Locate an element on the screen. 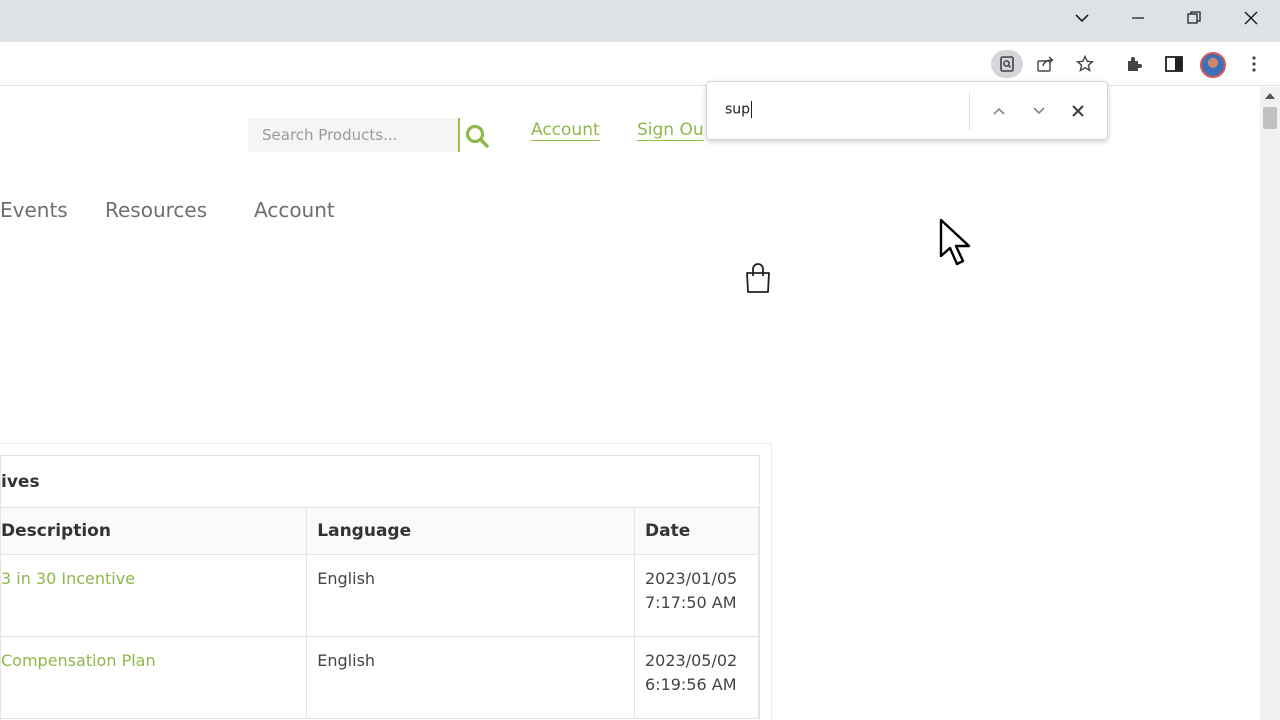 The height and width of the screenshot is (720, 1280). browser-title-bar is located at coordinates (640, 21).